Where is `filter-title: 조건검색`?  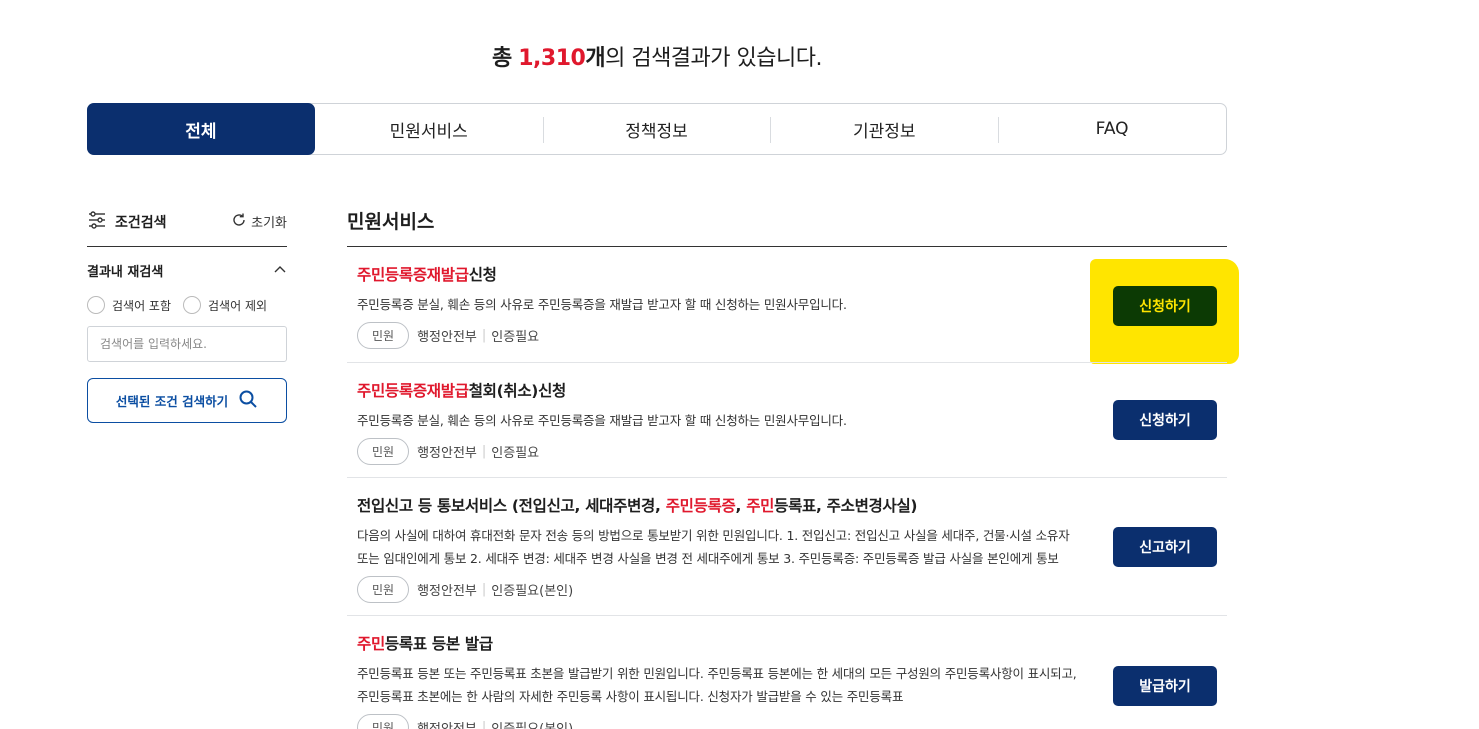 filter-title: 조건검색 is located at coordinates (127, 222).